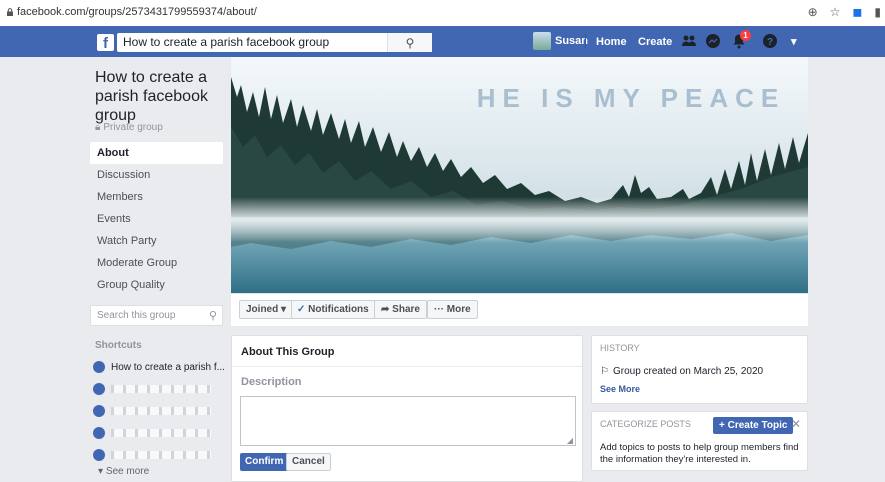  What do you see at coordinates (458, 309) in the screenshot?
I see `more-label: More` at bounding box center [458, 309].